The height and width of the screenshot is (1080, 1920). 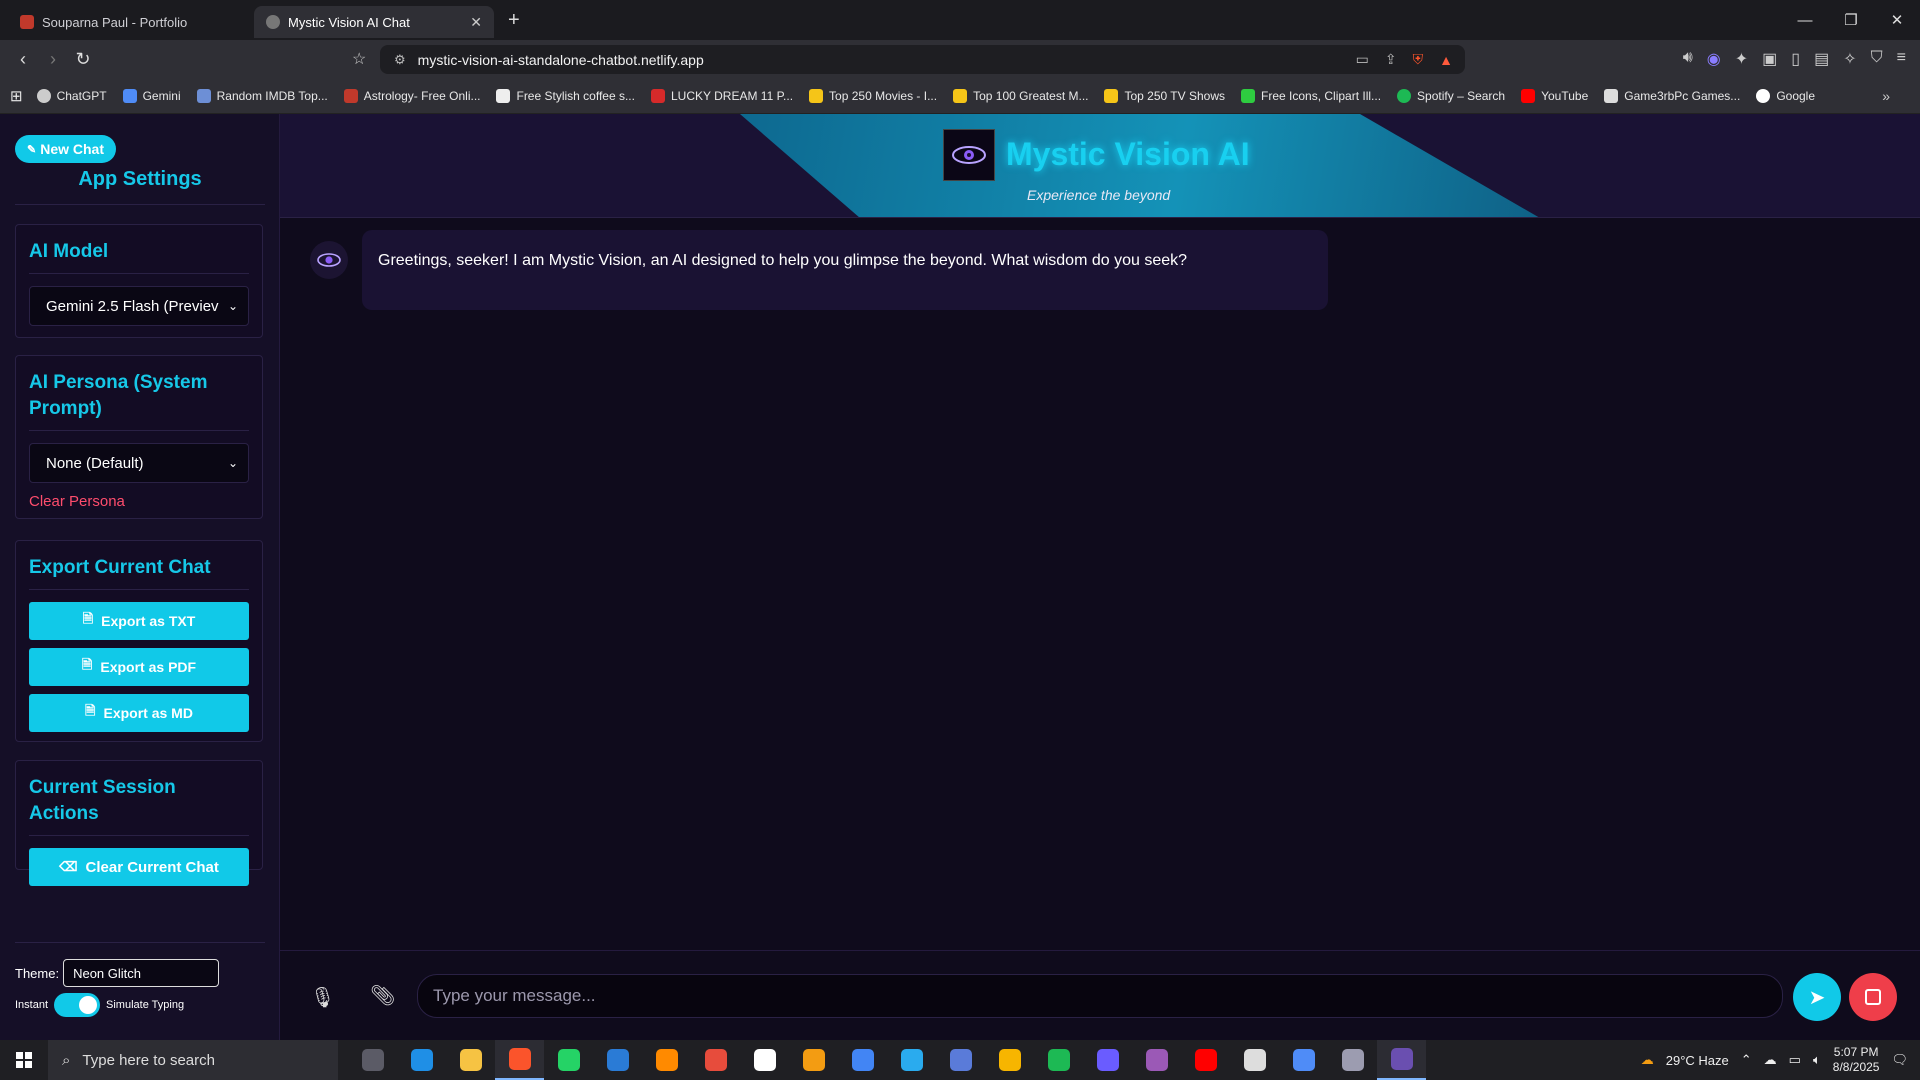 What do you see at coordinates (1795, 1060) in the screenshot?
I see `network-icon: ▭` at bounding box center [1795, 1060].